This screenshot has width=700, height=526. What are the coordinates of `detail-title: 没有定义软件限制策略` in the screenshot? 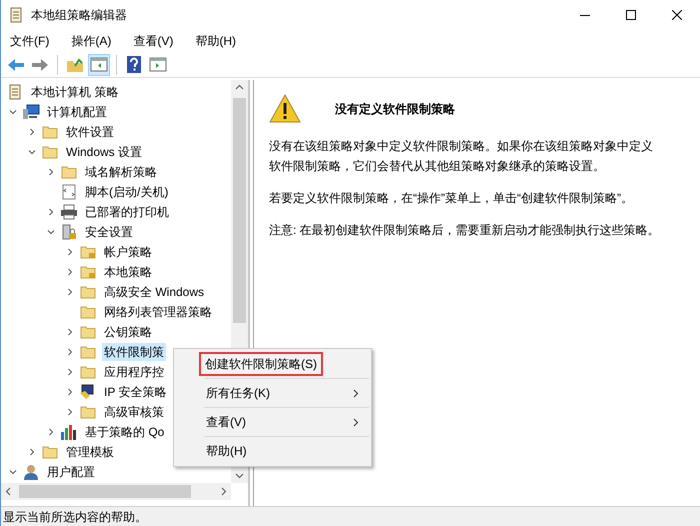 It's located at (395, 109).